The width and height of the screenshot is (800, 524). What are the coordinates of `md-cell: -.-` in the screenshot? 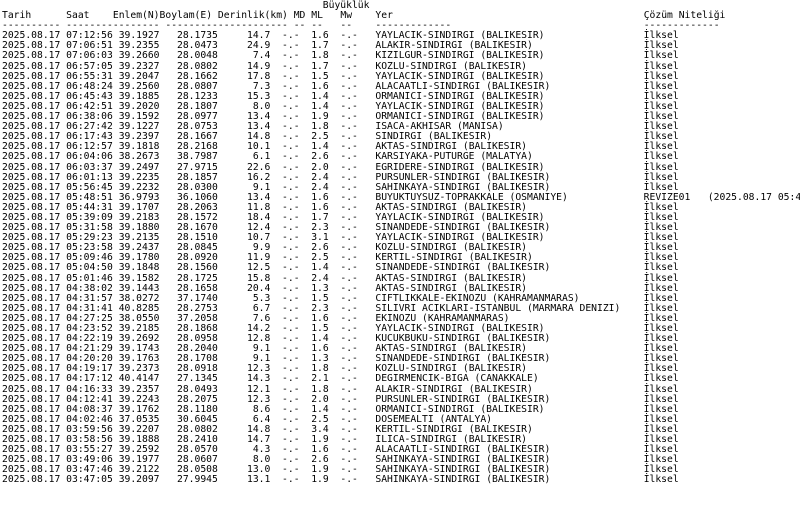 It's located at (291, 480).